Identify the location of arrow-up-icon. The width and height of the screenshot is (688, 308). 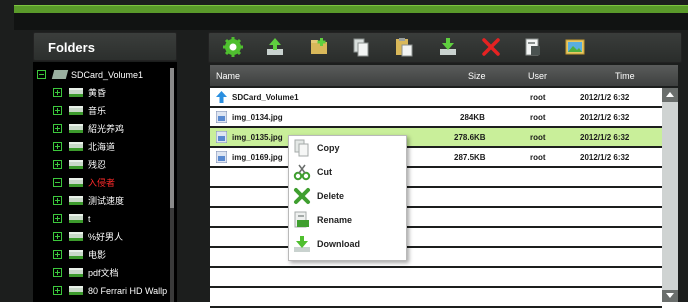
(221, 97).